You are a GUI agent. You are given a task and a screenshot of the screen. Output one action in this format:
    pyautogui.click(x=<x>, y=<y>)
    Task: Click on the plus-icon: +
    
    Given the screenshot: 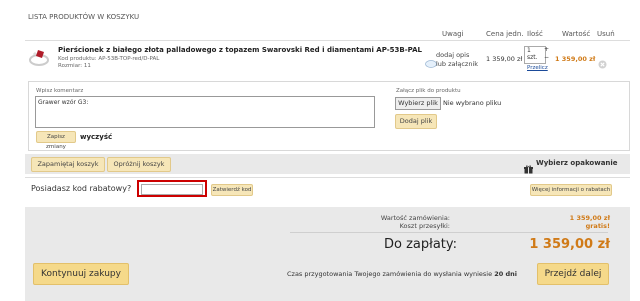 What is the action you would take?
    pyautogui.click(x=546, y=50)
    